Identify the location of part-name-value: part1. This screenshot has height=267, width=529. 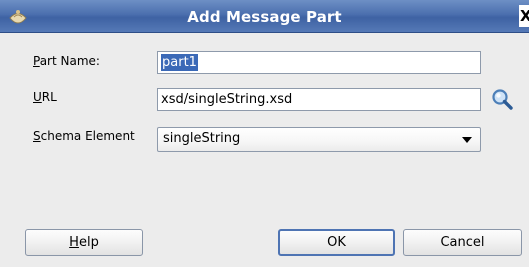
(179, 62).